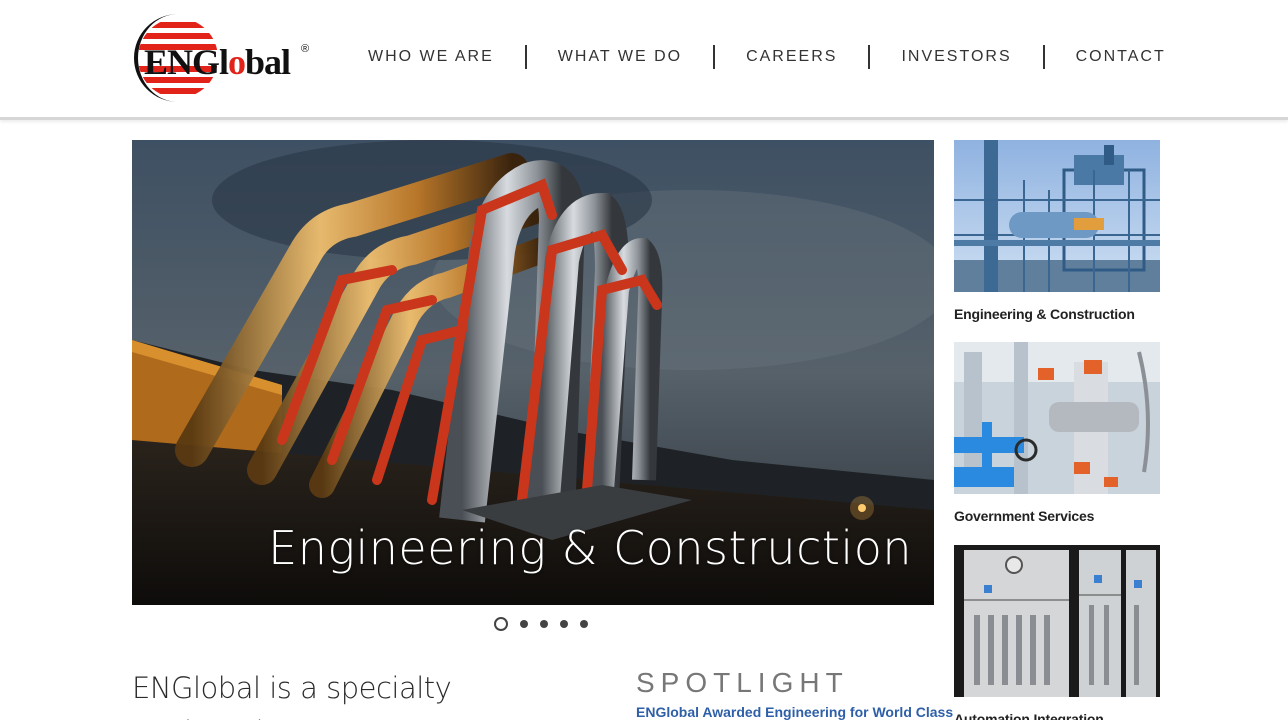 The image size is (1288, 720). Describe the element at coordinates (1057, 216) in the screenshot. I see `industrial-structure-photo` at that location.